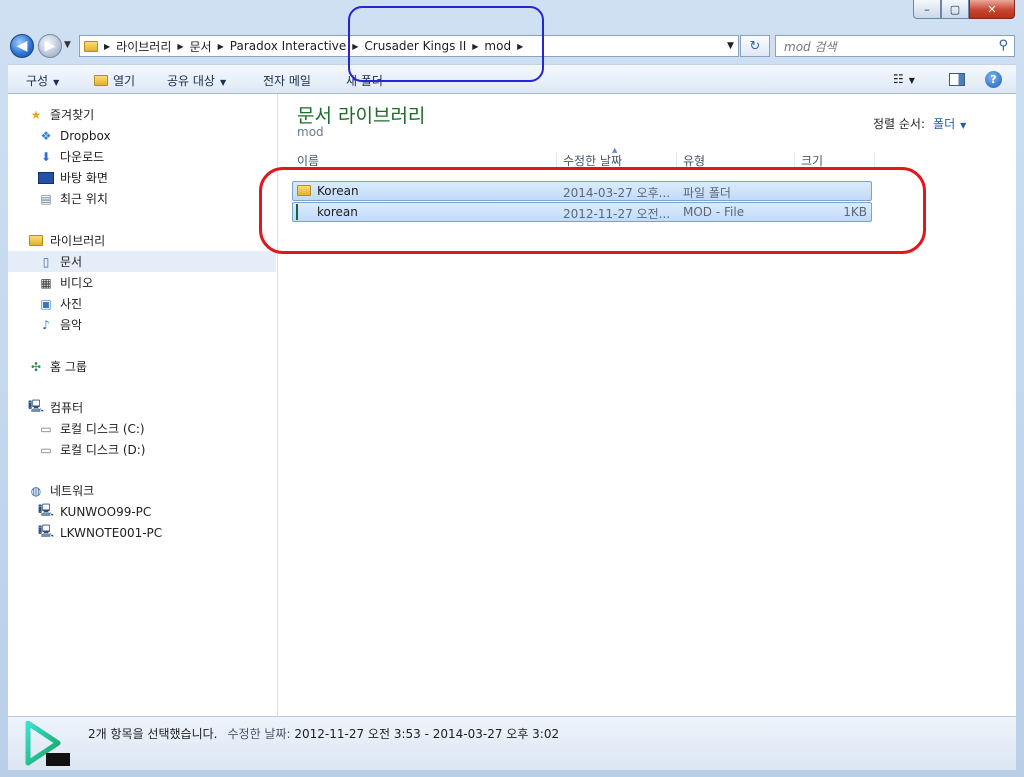 The height and width of the screenshot is (777, 1024). I want to click on breadcrumb-mod: mod, so click(497, 46).